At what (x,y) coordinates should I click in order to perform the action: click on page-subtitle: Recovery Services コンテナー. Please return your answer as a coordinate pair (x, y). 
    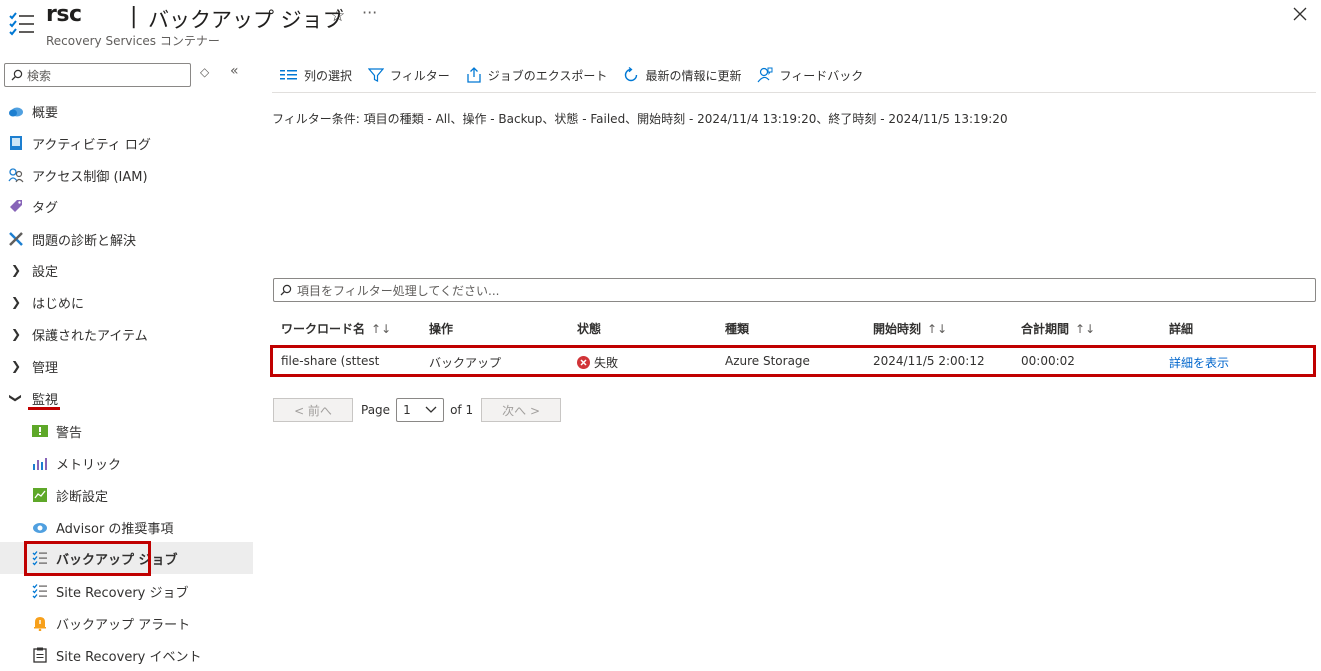
    Looking at the image, I should click on (133, 41).